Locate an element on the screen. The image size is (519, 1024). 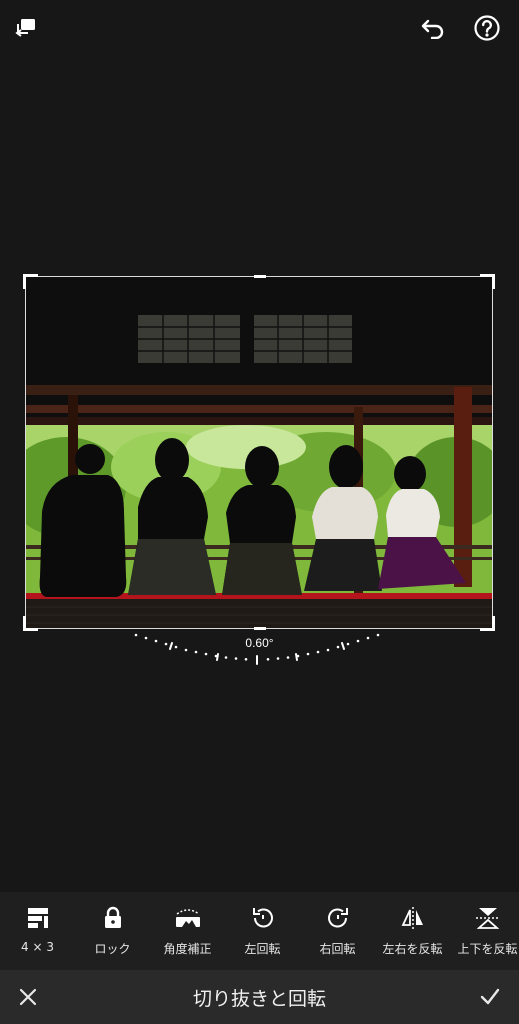
crop-toolbar: 4 × 3 ロック 角度補正 左回転 右回転 左右を反転 上下を反転 is located at coordinates (259, 931).